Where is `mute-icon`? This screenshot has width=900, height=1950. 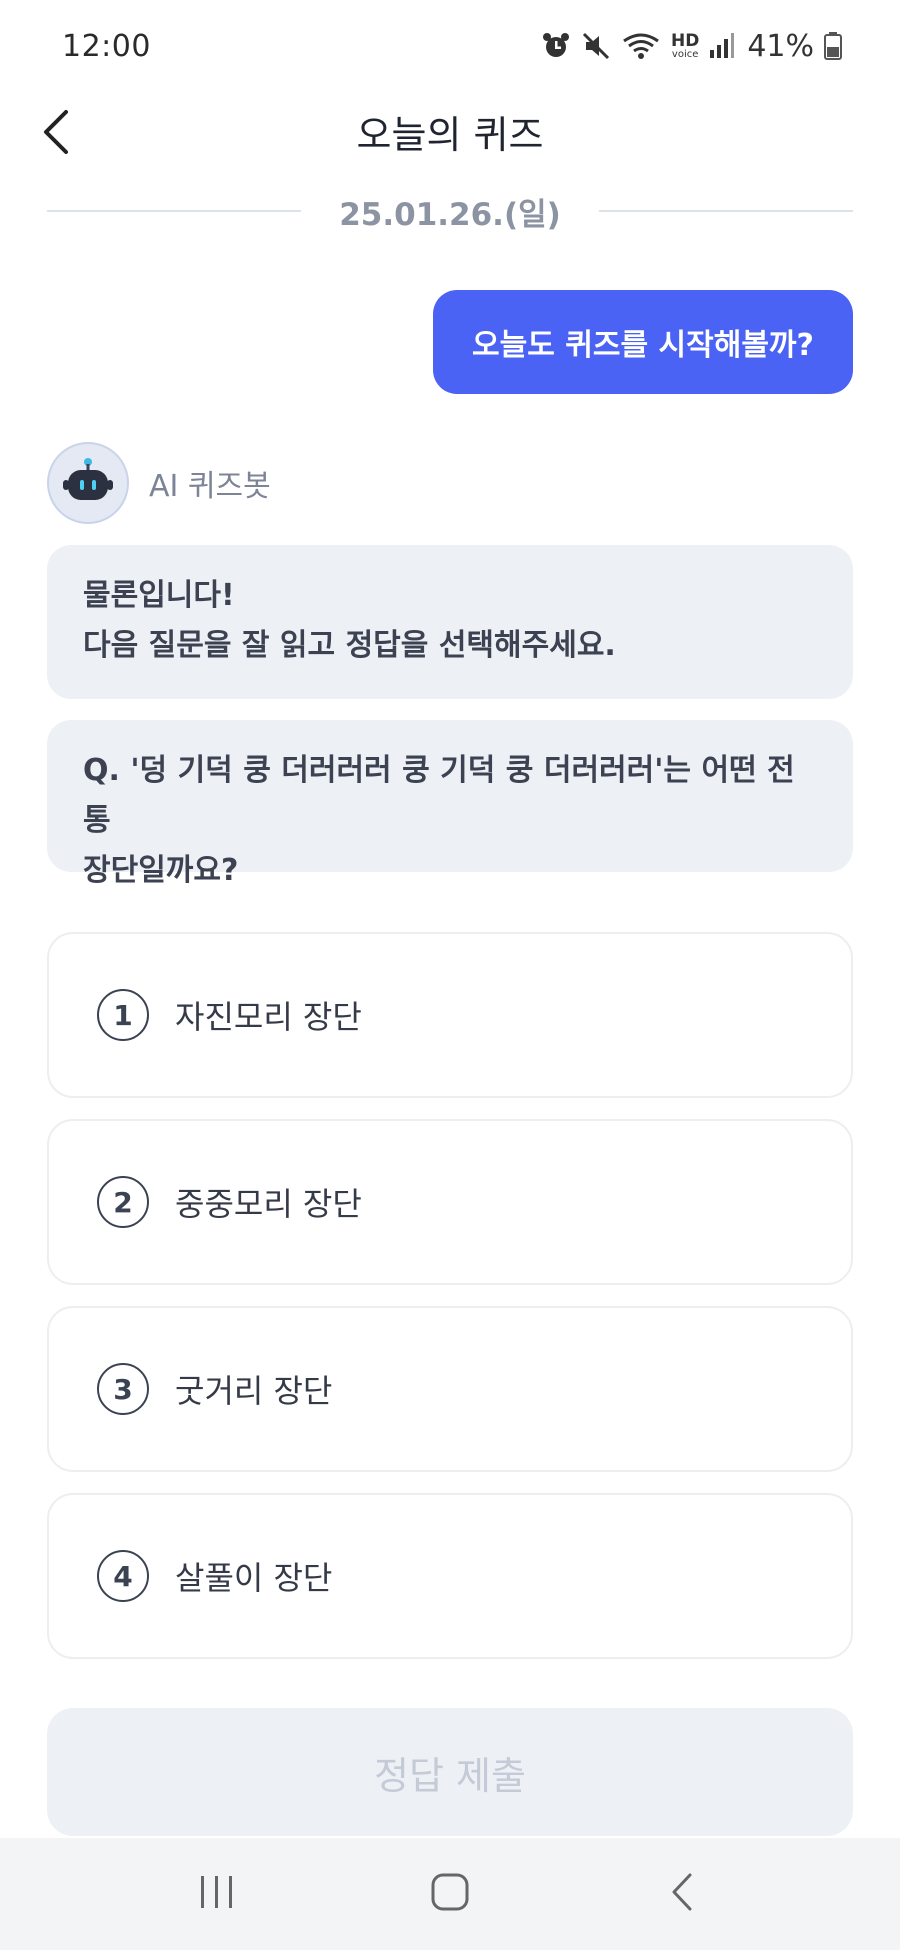 mute-icon is located at coordinates (596, 46).